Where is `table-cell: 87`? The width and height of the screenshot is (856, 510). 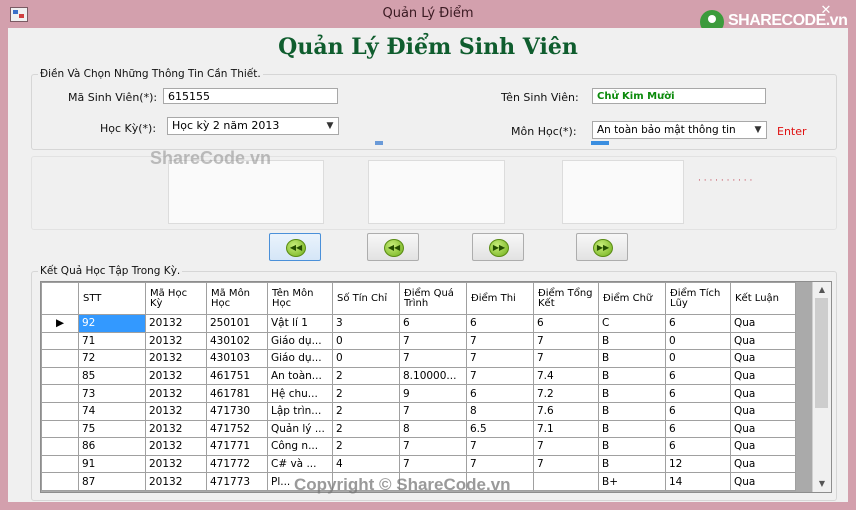
table-cell: 87 is located at coordinates (112, 481).